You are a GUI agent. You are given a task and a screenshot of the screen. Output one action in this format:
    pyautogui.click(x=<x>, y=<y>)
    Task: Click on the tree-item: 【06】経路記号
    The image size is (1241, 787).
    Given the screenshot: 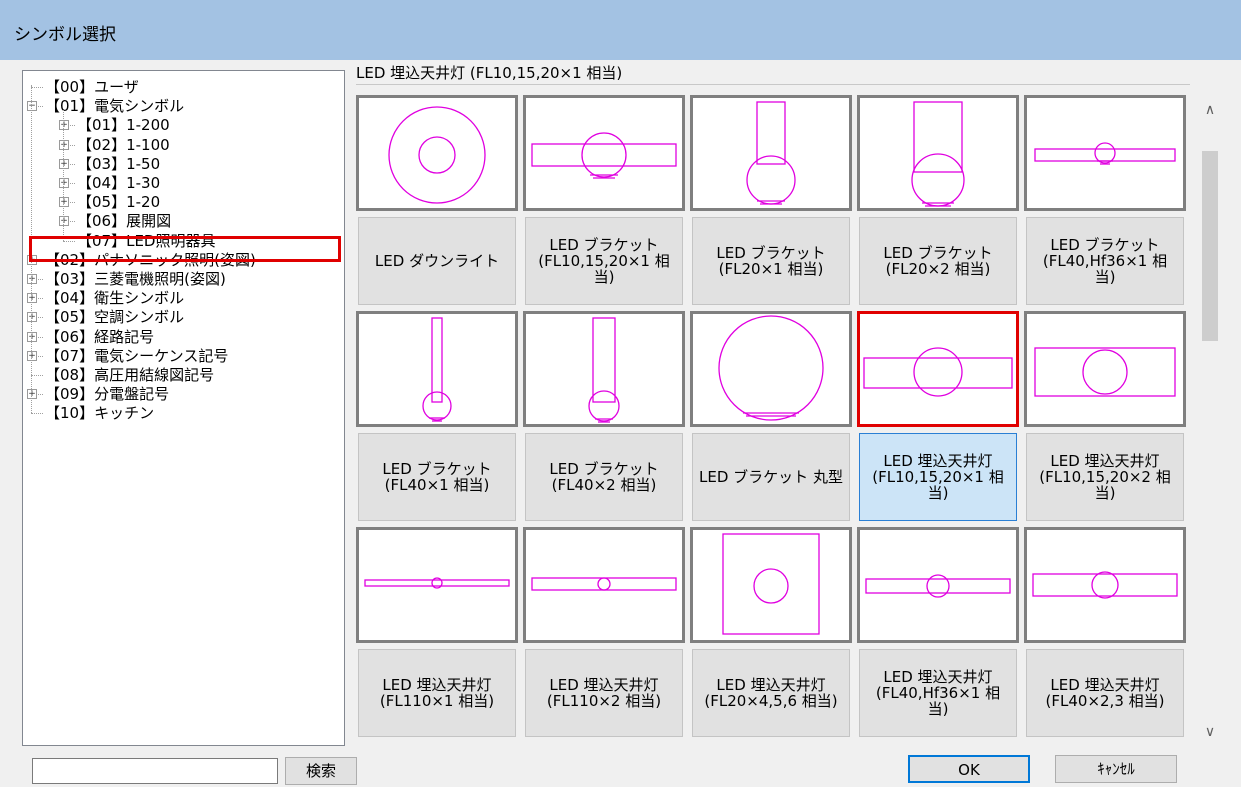 What is the action you would take?
    pyautogui.click(x=99, y=337)
    